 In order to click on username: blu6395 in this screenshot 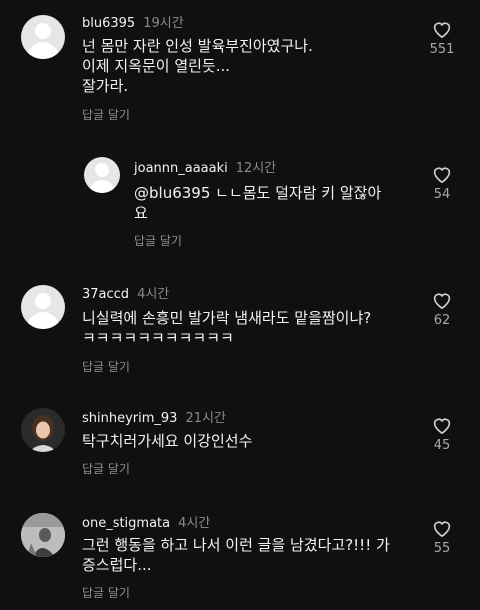, I will do `click(108, 23)`.